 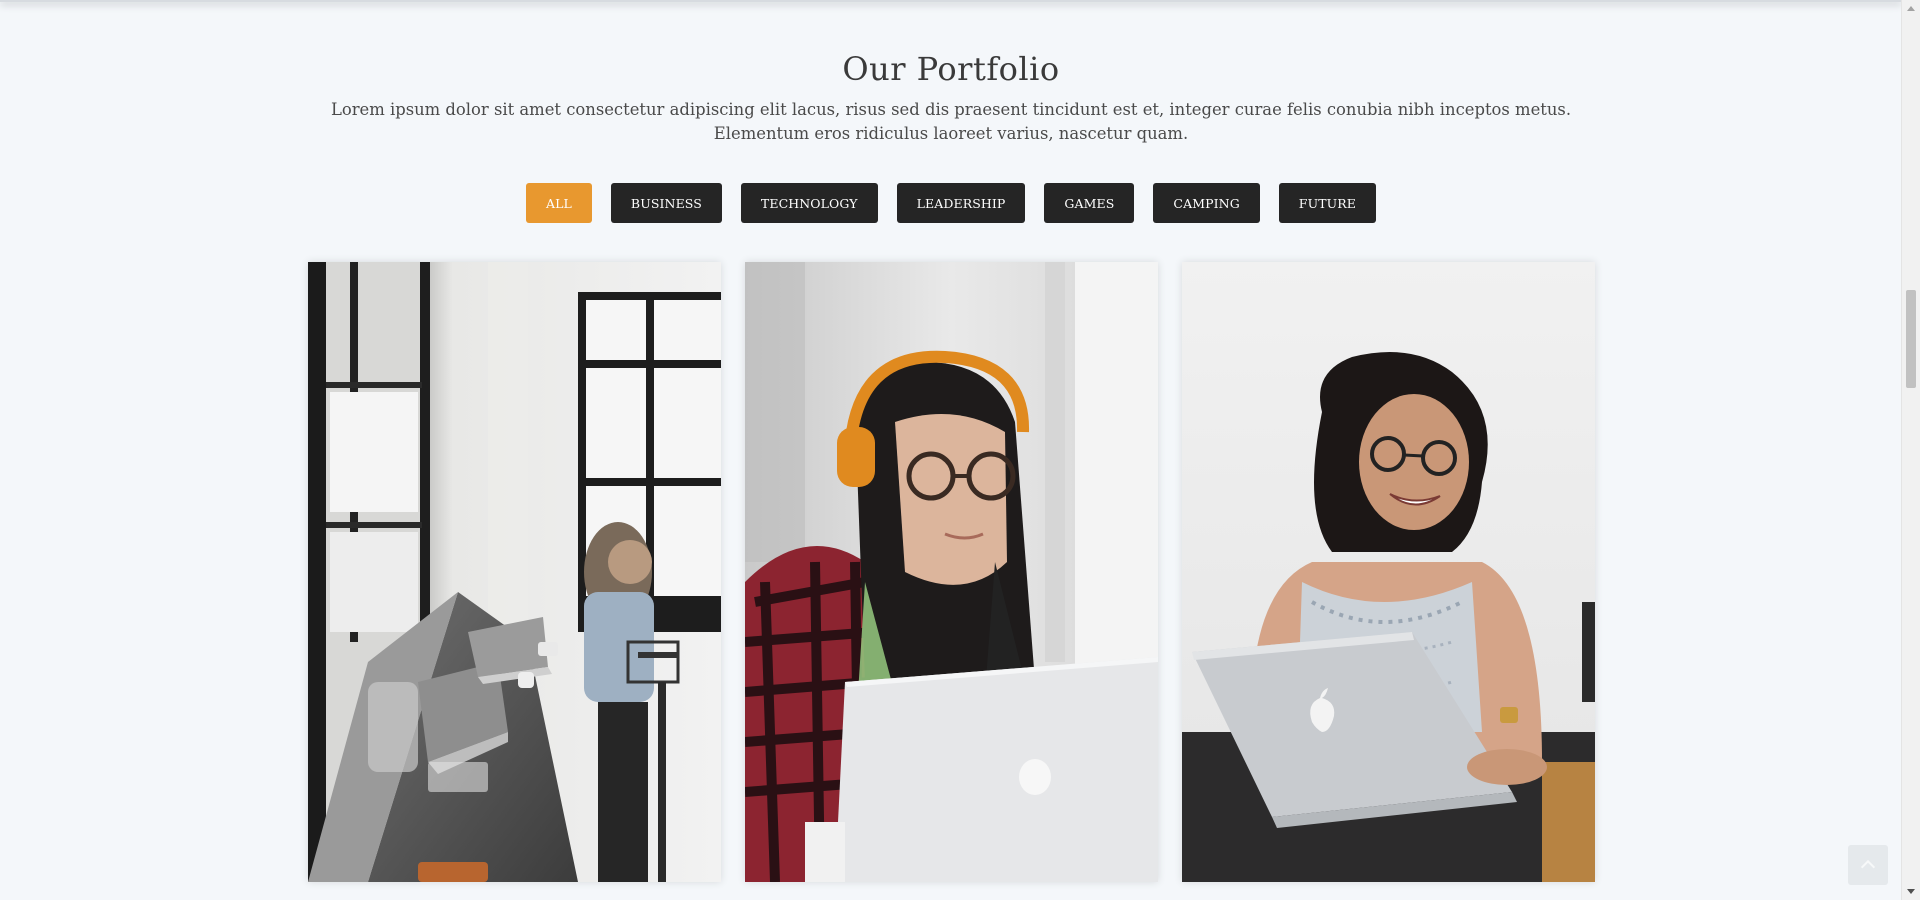 What do you see at coordinates (1911, 8) in the screenshot?
I see `scroll-up-icon` at bounding box center [1911, 8].